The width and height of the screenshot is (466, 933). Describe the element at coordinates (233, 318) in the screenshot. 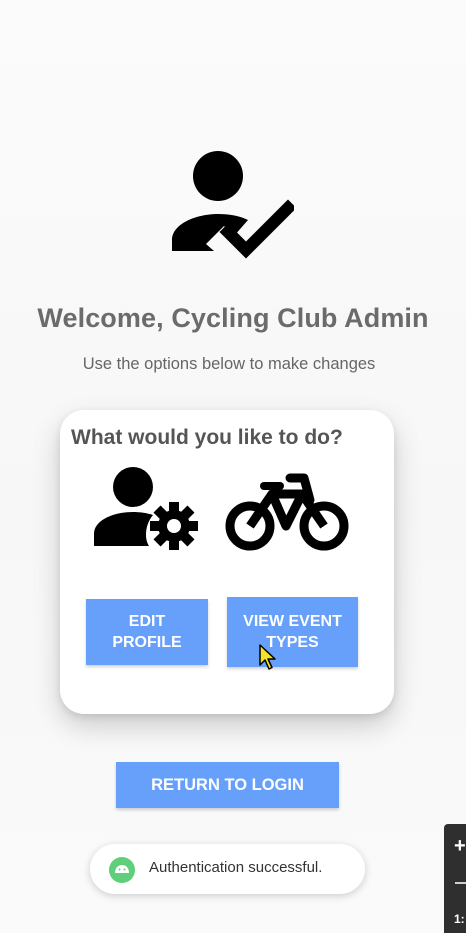

I see `page-title: Welcome, Cycling Club Admin` at that location.